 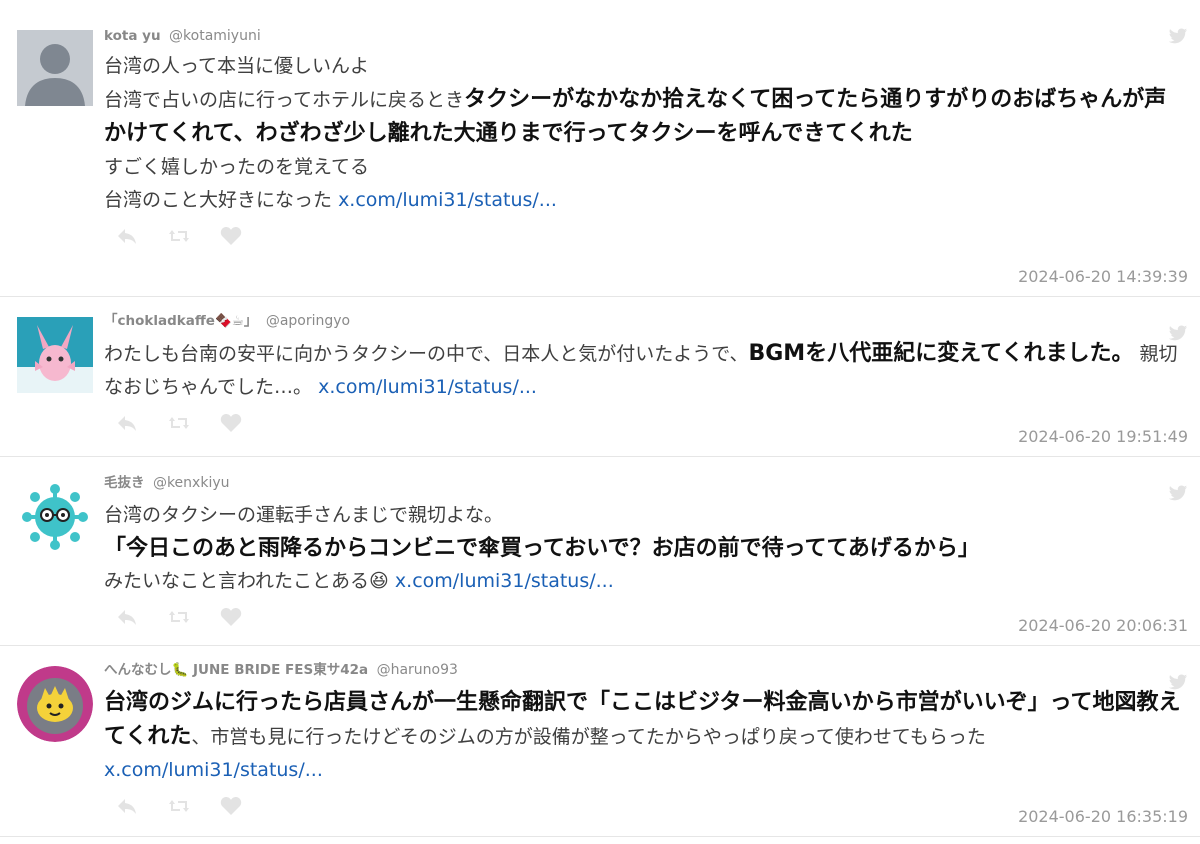 I want to click on tweet-meta: 「chokladkaffe🍫☕」 @aporingyo, so click(x=646, y=321).